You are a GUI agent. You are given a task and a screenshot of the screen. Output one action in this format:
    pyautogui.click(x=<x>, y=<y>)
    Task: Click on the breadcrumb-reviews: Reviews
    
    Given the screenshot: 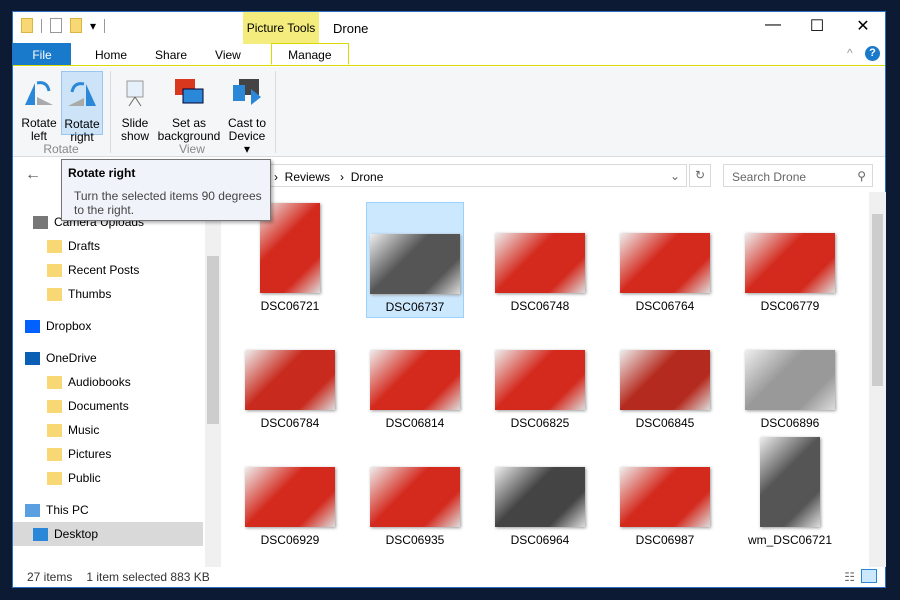 What is the action you would take?
    pyautogui.click(x=307, y=177)
    